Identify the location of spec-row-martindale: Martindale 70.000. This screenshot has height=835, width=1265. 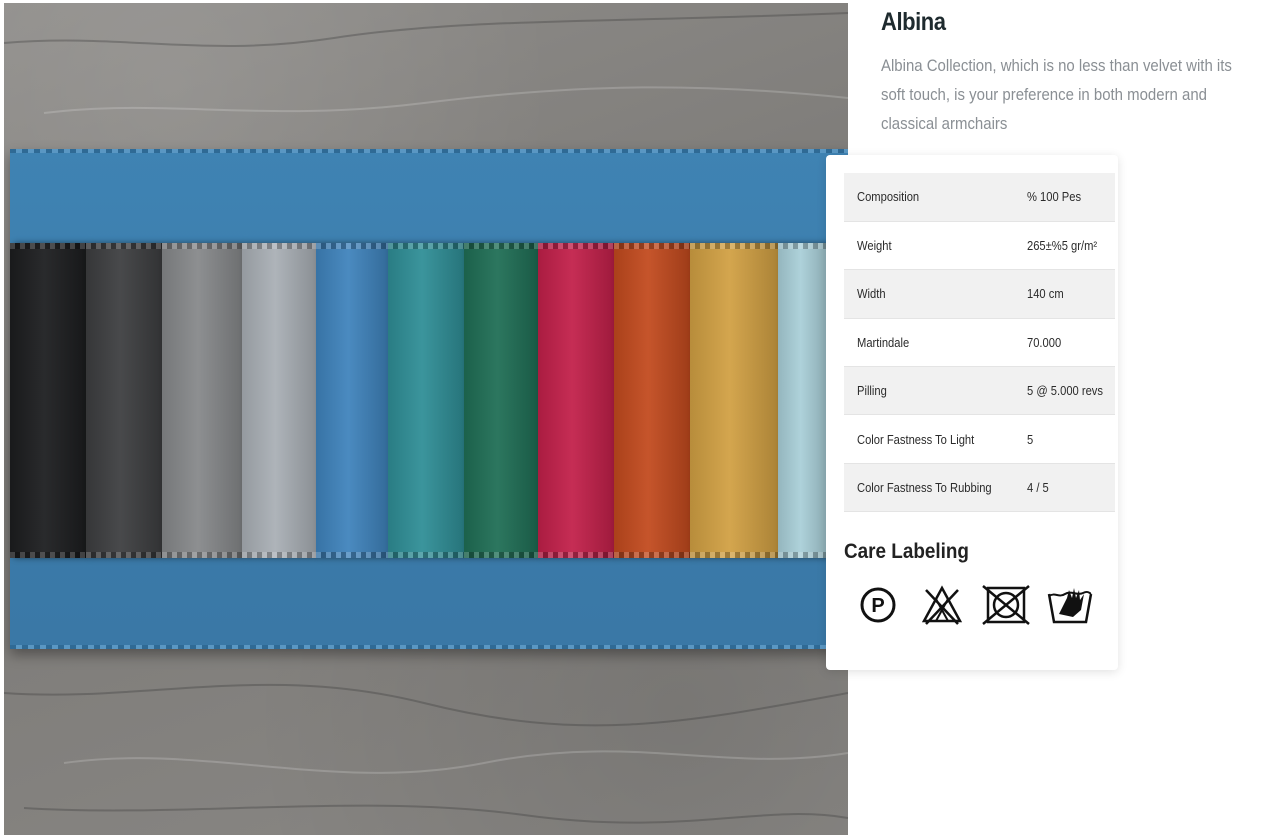
(979, 342).